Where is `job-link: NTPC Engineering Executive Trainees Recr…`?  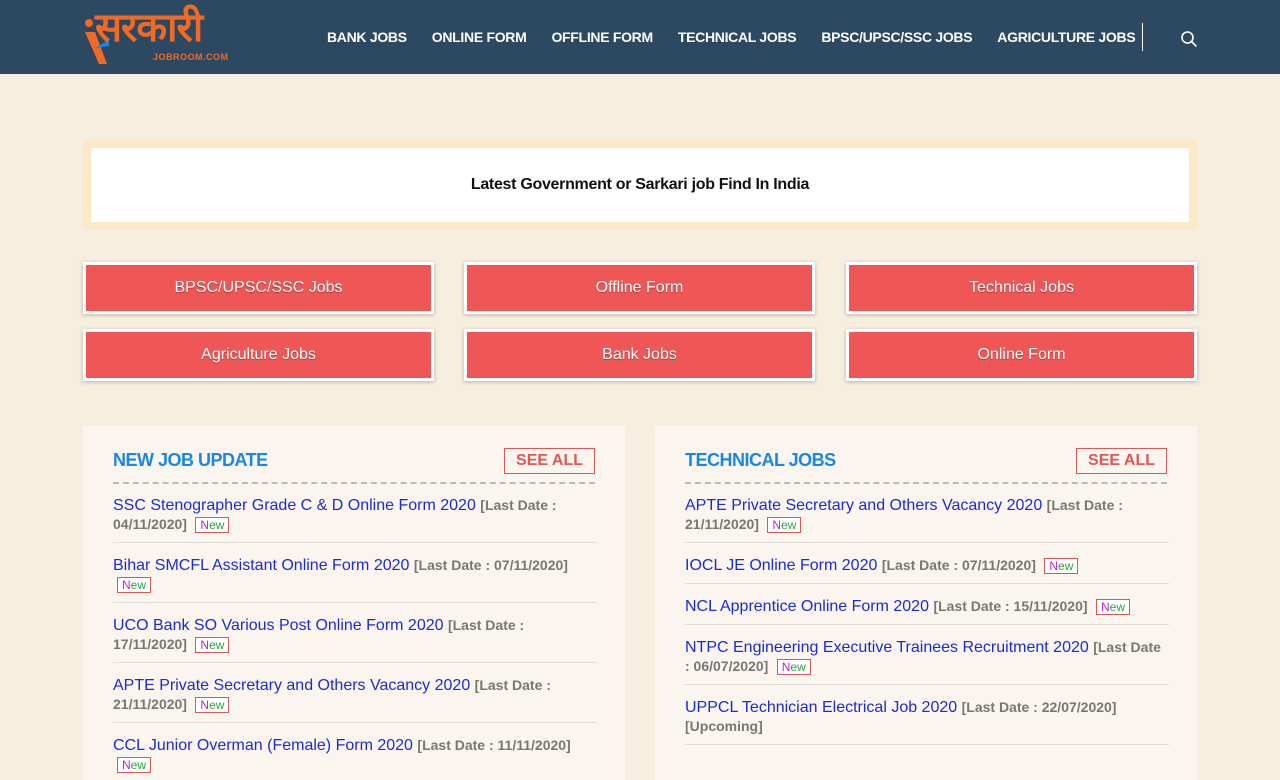
job-link: NTPC Engineering Executive Trainees Recr… is located at coordinates (887, 647).